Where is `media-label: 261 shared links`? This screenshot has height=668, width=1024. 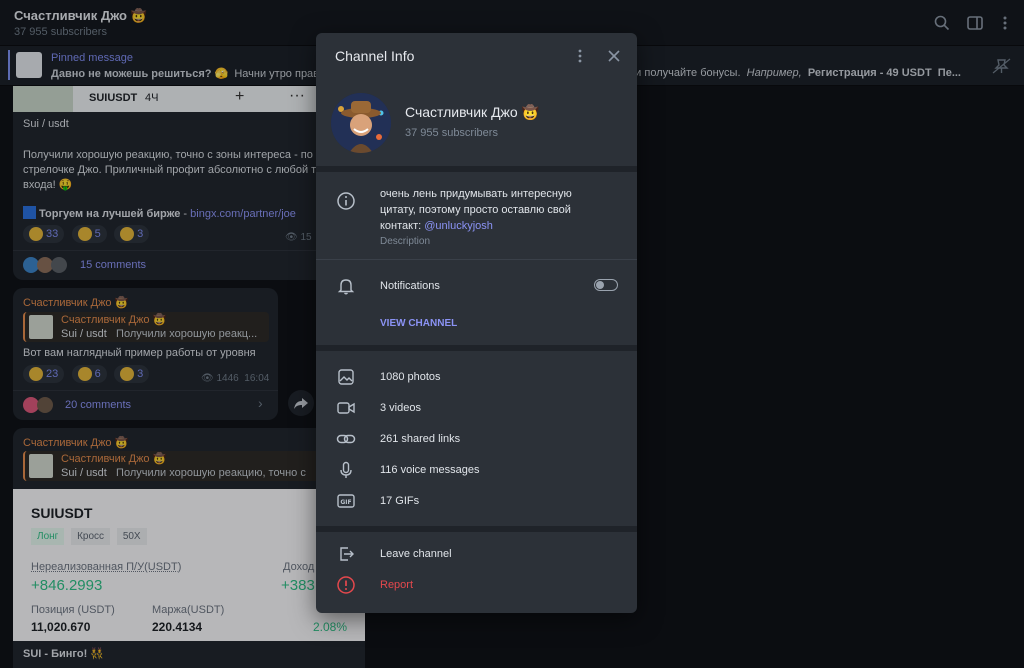 media-label: 261 shared links is located at coordinates (420, 439).